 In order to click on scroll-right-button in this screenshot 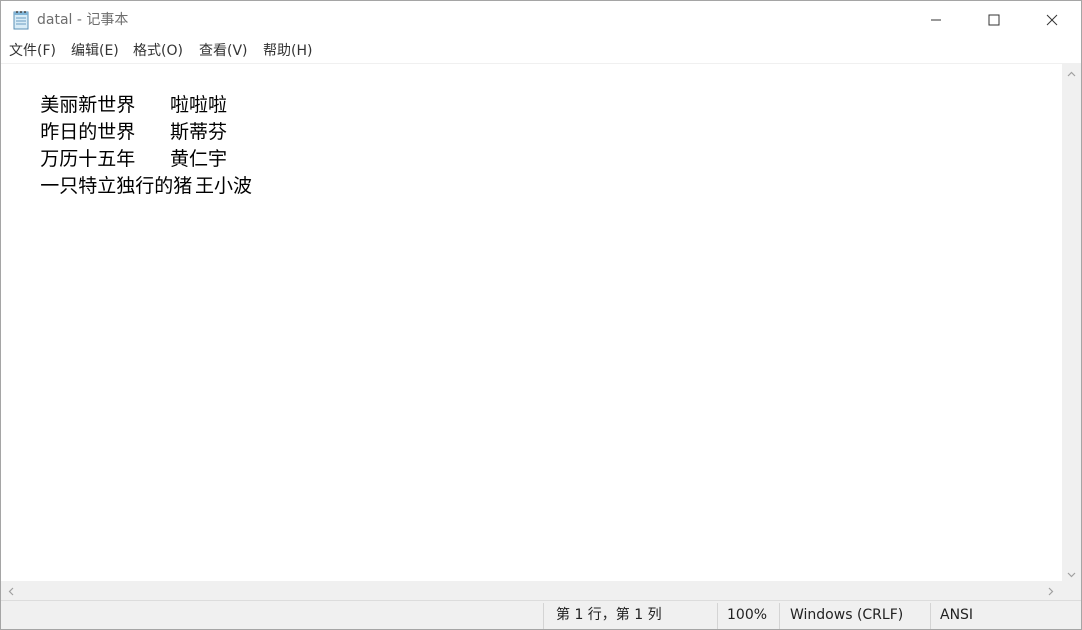, I will do `click(1050, 590)`.